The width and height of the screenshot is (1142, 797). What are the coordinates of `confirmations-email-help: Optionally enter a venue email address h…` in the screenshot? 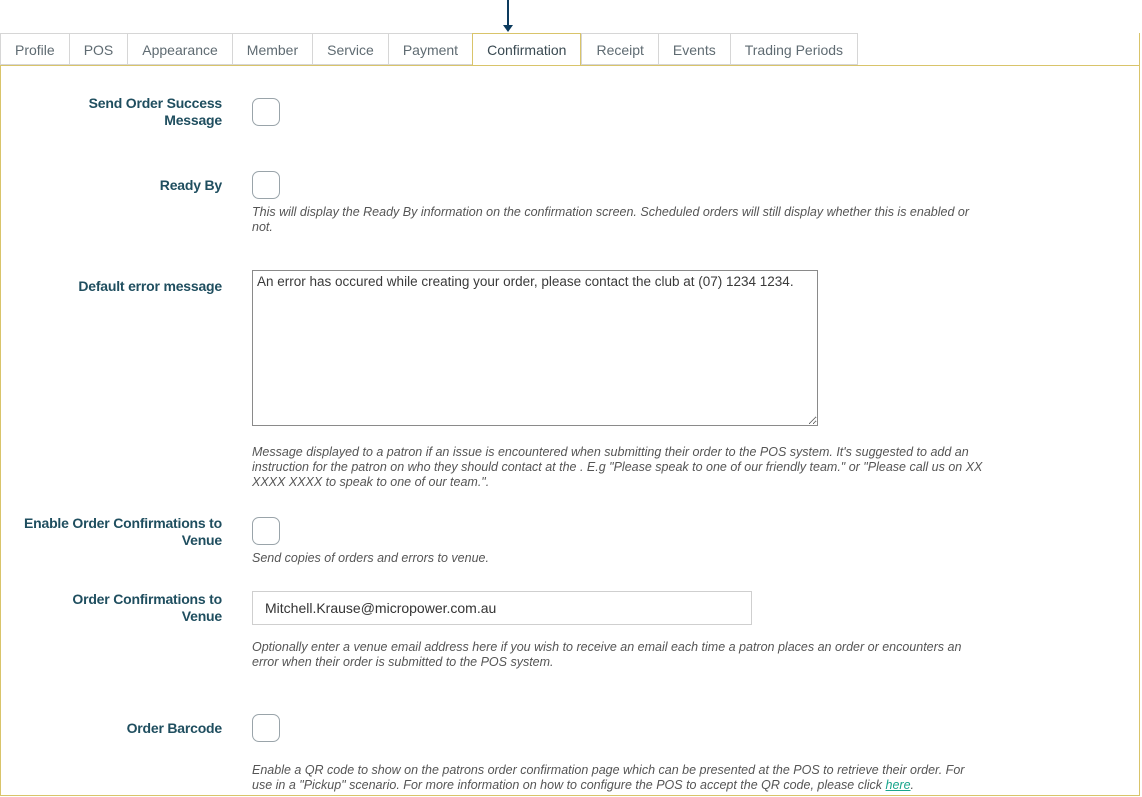 It's located at (607, 654).